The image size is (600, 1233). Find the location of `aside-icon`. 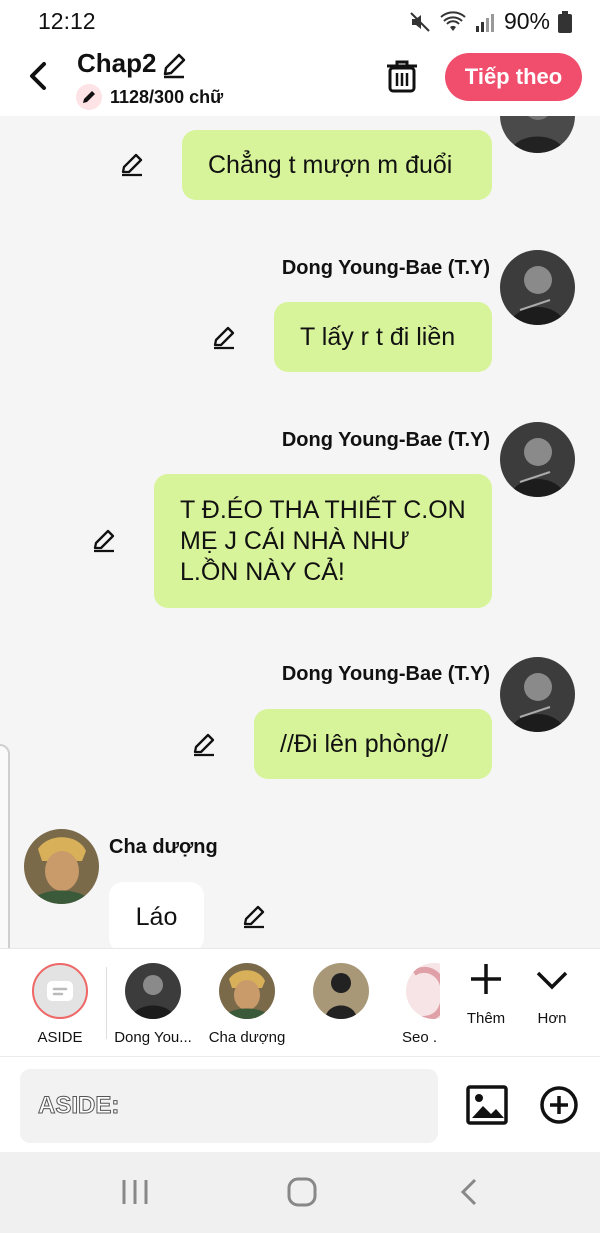

aside-icon is located at coordinates (60, 991).